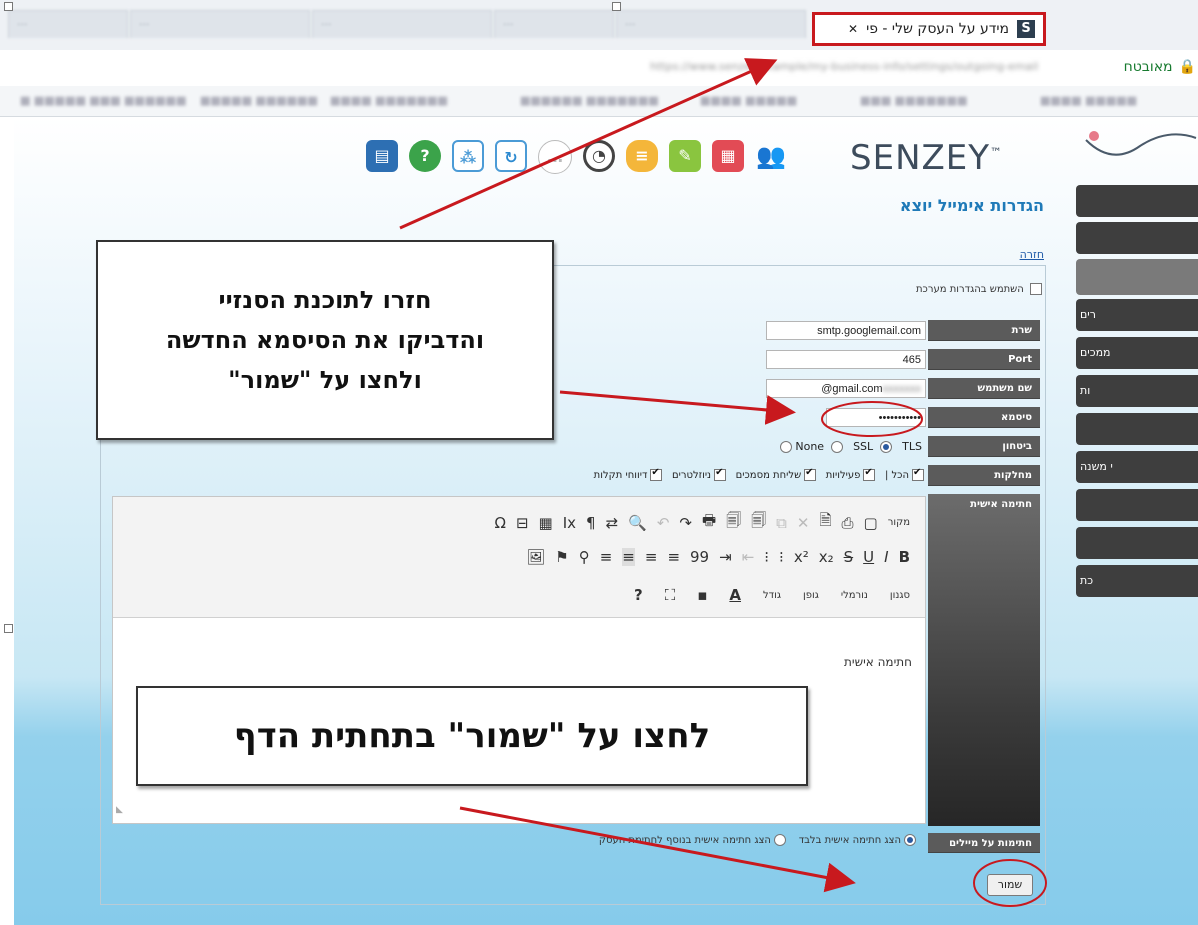 The image size is (1198, 925). Describe the element at coordinates (781, 557) in the screenshot. I see `numbered-list-icon: ⁝` at that location.